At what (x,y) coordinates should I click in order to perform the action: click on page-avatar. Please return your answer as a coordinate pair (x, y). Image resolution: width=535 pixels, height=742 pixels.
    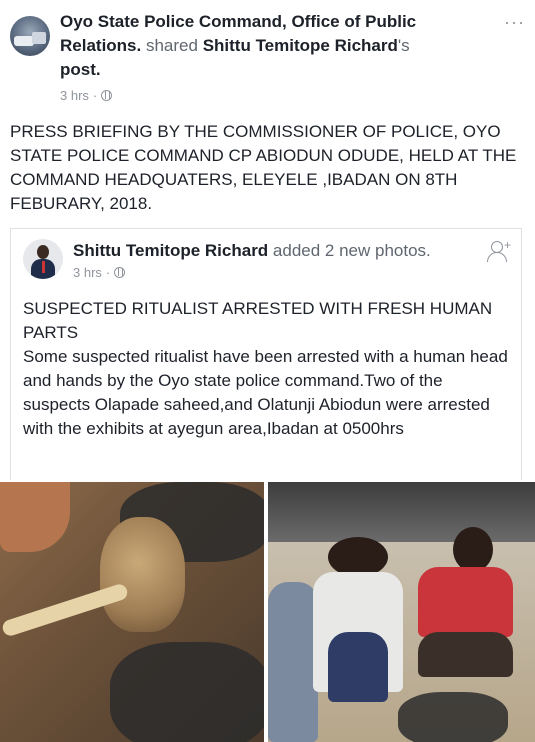
    Looking at the image, I should click on (30, 36).